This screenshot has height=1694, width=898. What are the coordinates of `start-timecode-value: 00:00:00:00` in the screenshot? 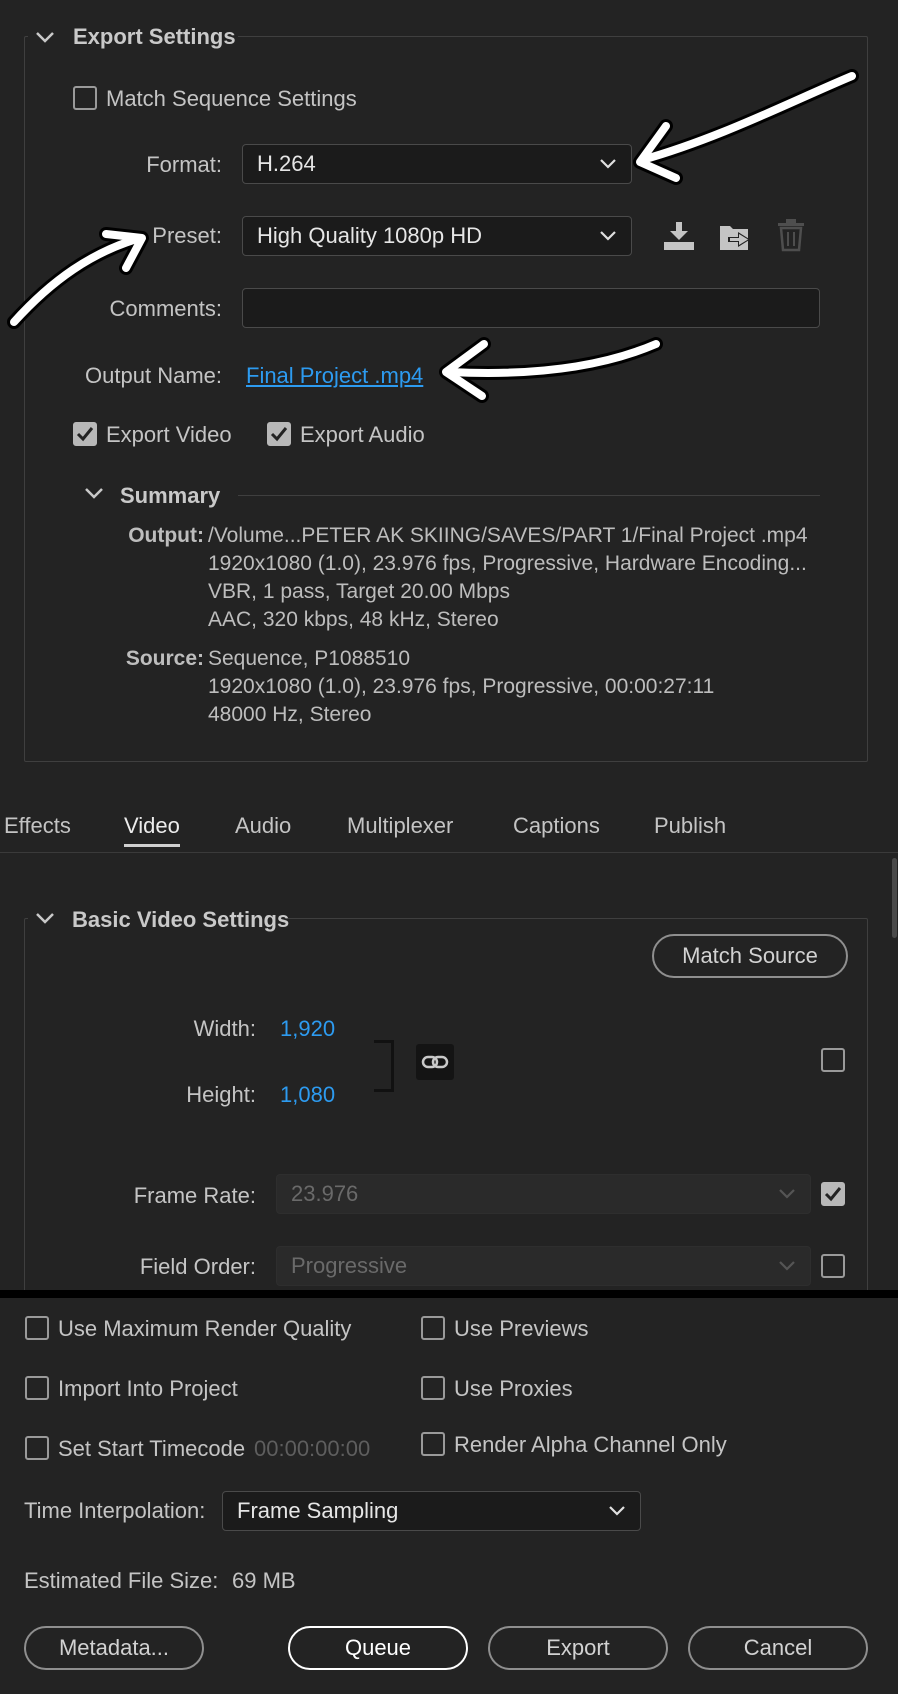 It's located at (312, 1448).